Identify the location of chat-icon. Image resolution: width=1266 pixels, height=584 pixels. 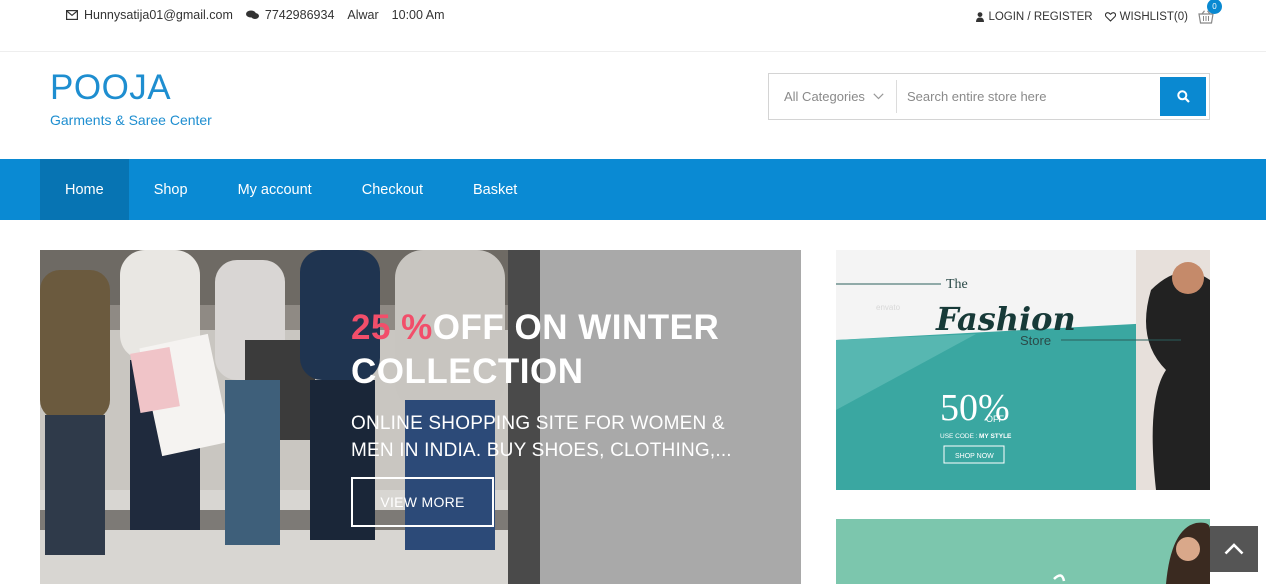
(252, 15).